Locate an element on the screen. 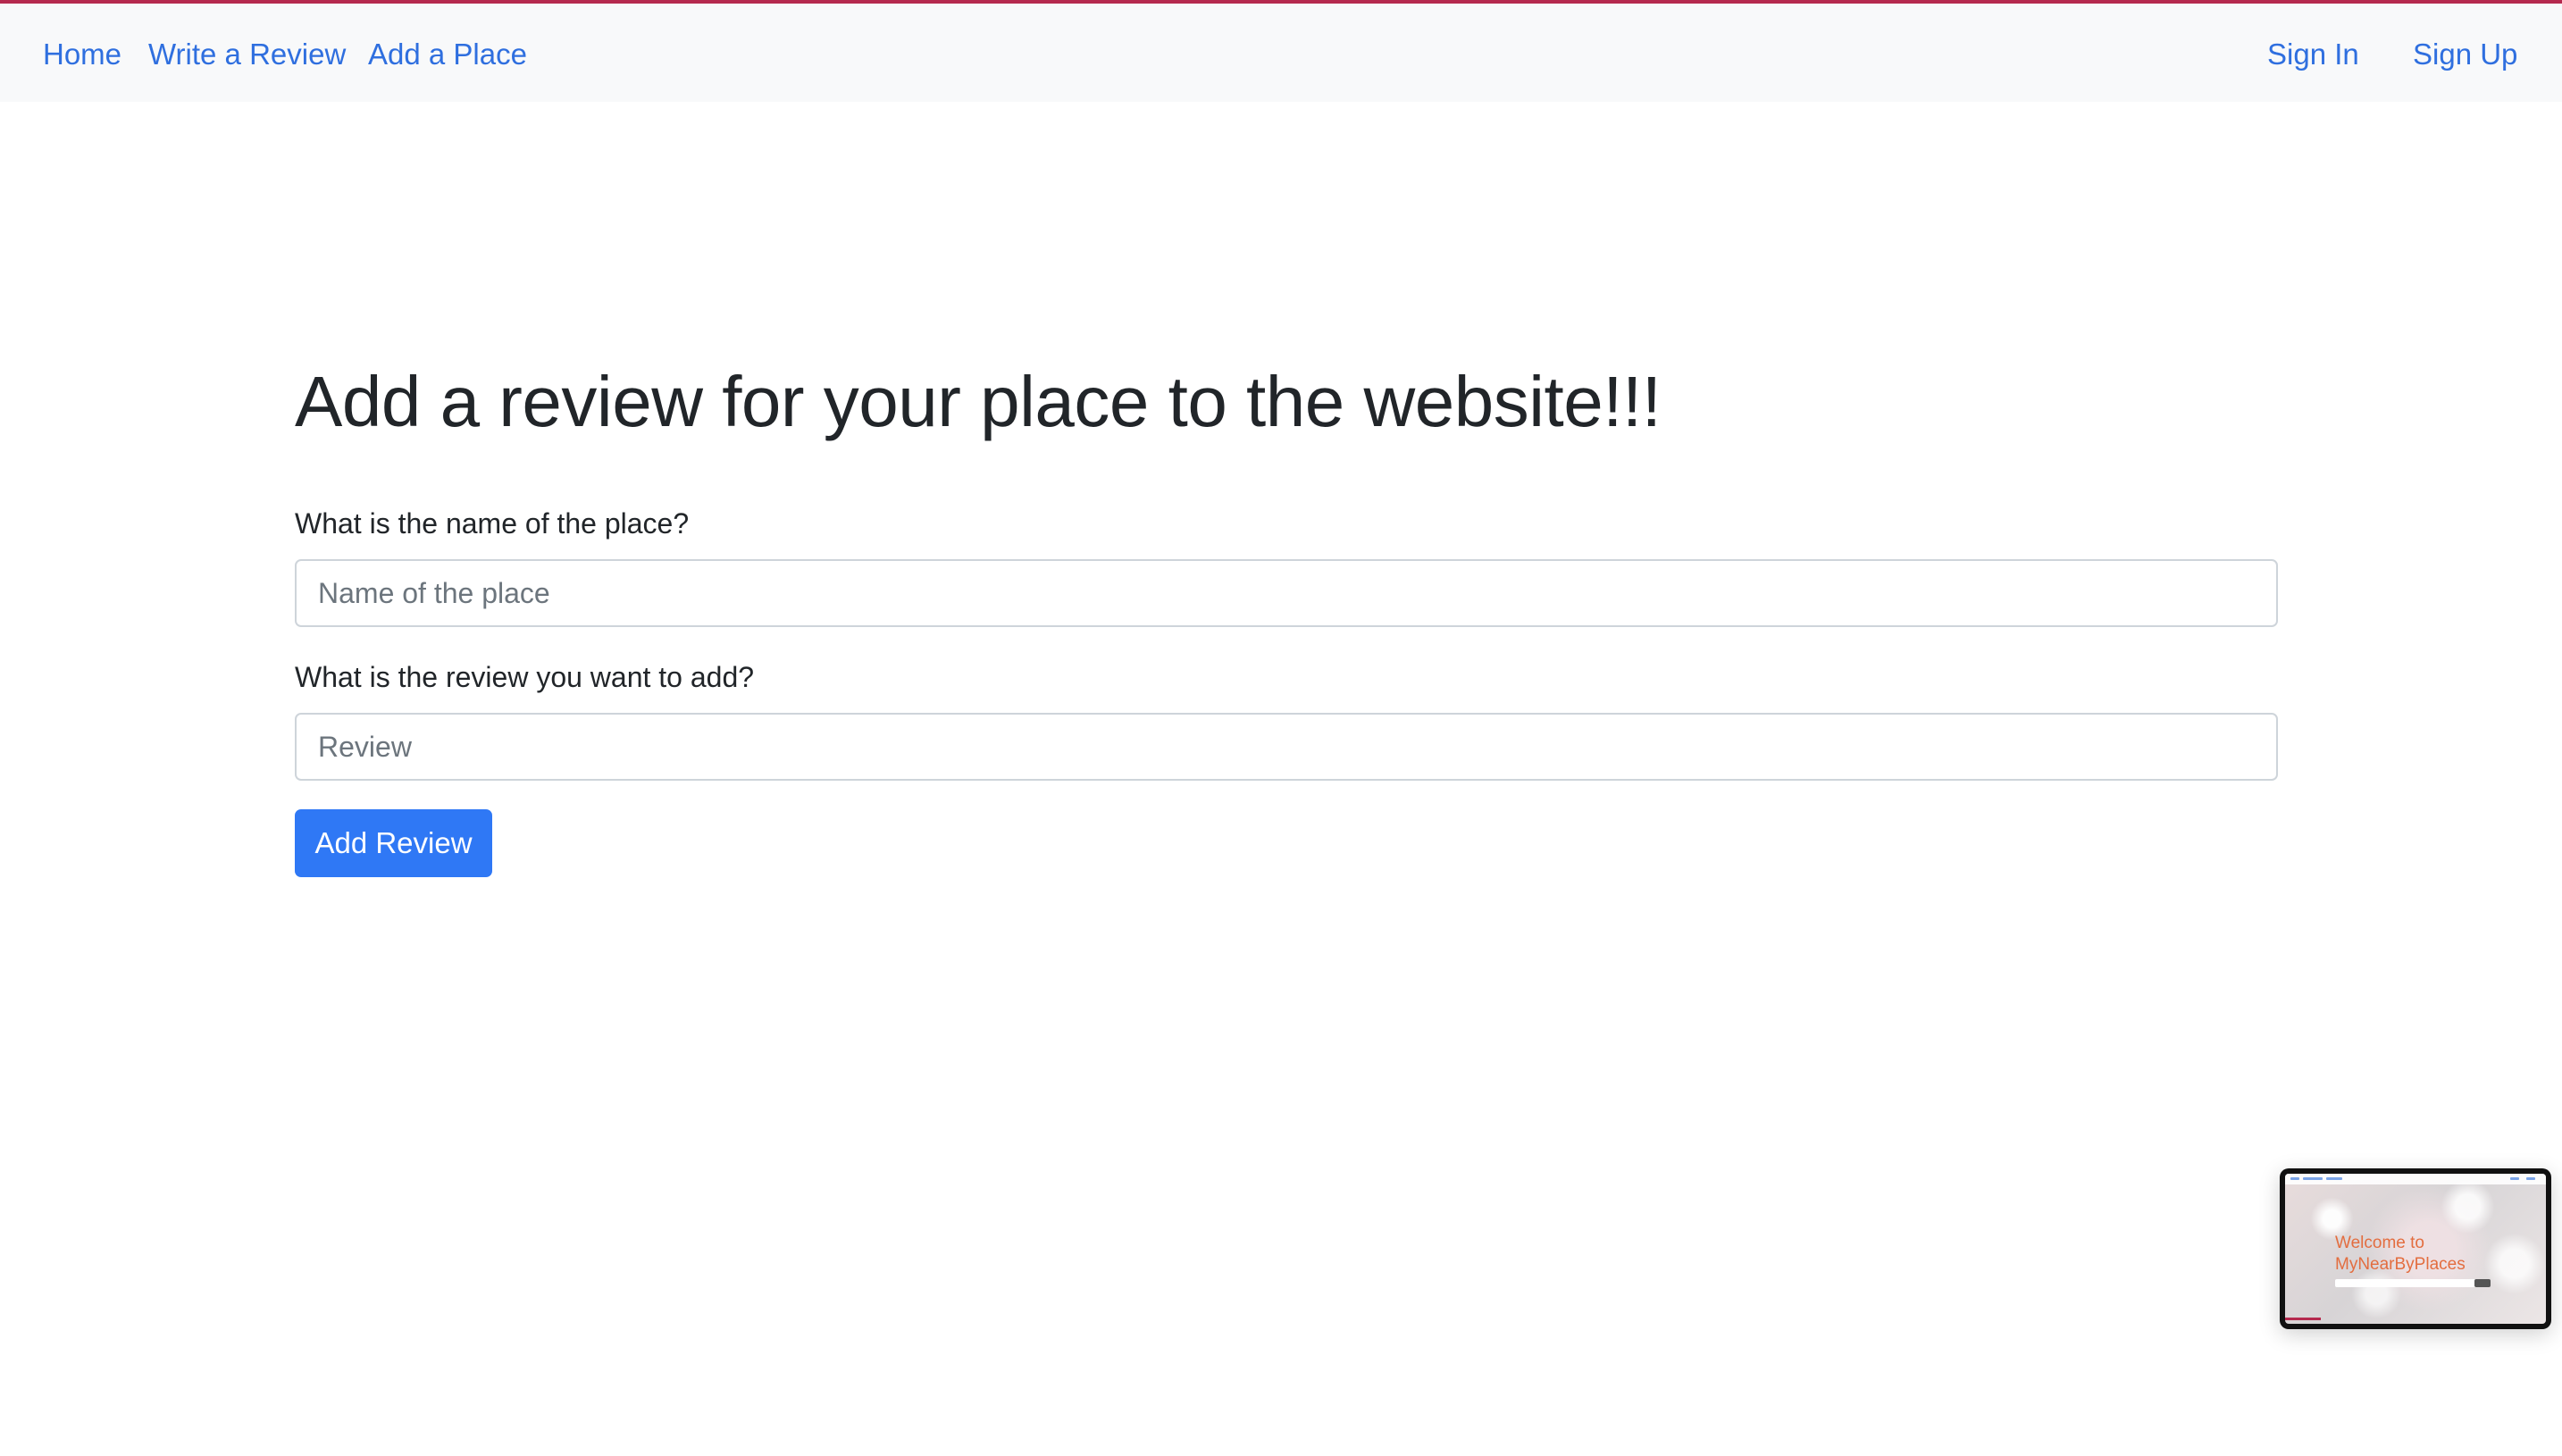 The width and height of the screenshot is (2562, 1456). preview-navbar is located at coordinates (2415, 1179).